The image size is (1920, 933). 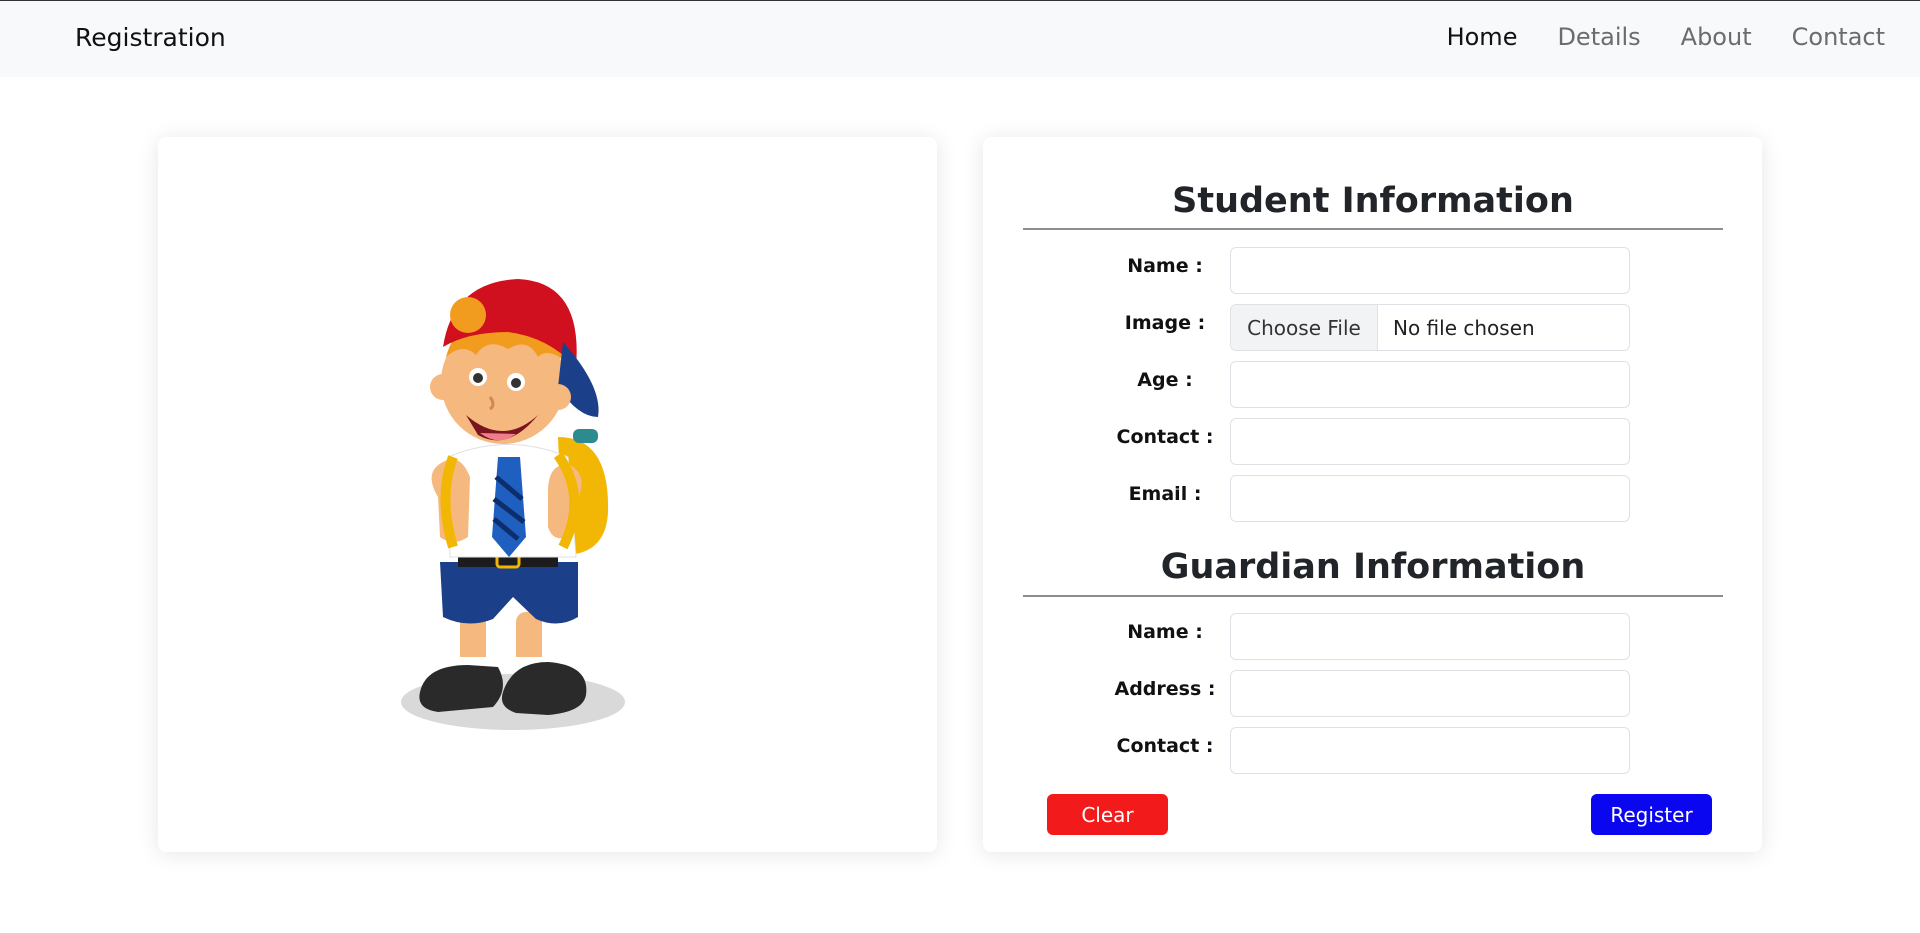 I want to click on file-status-text: No file chosen, so click(x=1464, y=327).